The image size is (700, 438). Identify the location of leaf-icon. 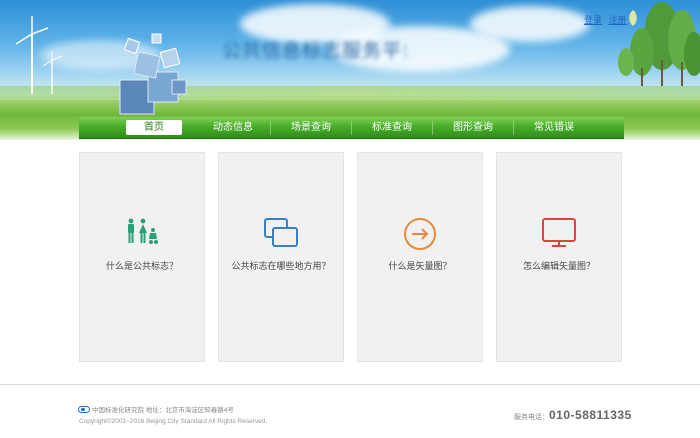
(633, 18).